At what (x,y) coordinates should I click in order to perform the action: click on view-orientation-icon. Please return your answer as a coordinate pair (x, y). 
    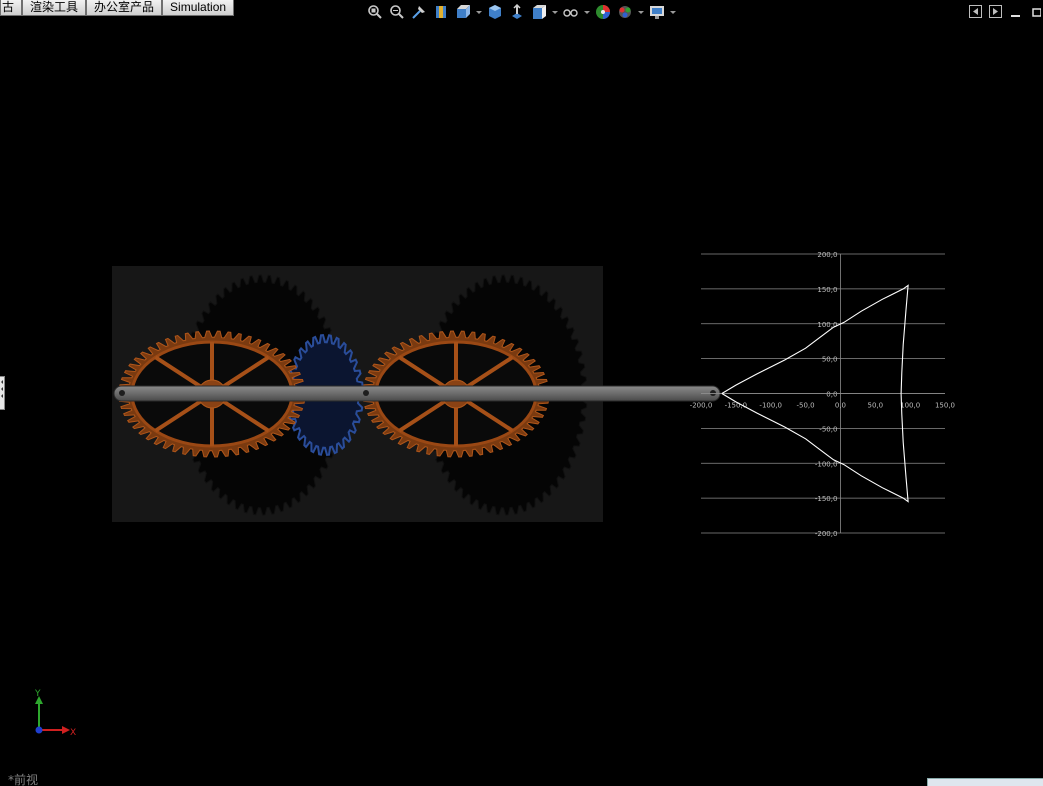
    Looking at the image, I should click on (463, 12).